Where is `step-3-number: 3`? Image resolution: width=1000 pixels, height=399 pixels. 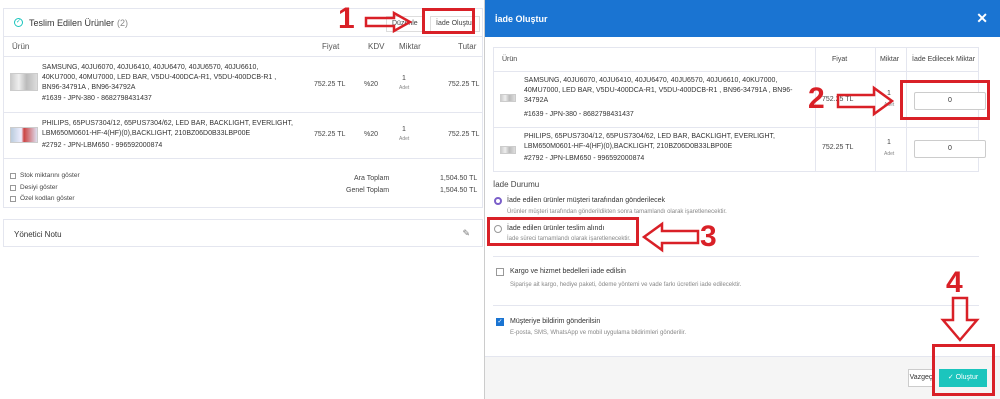 step-3-number: 3 is located at coordinates (708, 236).